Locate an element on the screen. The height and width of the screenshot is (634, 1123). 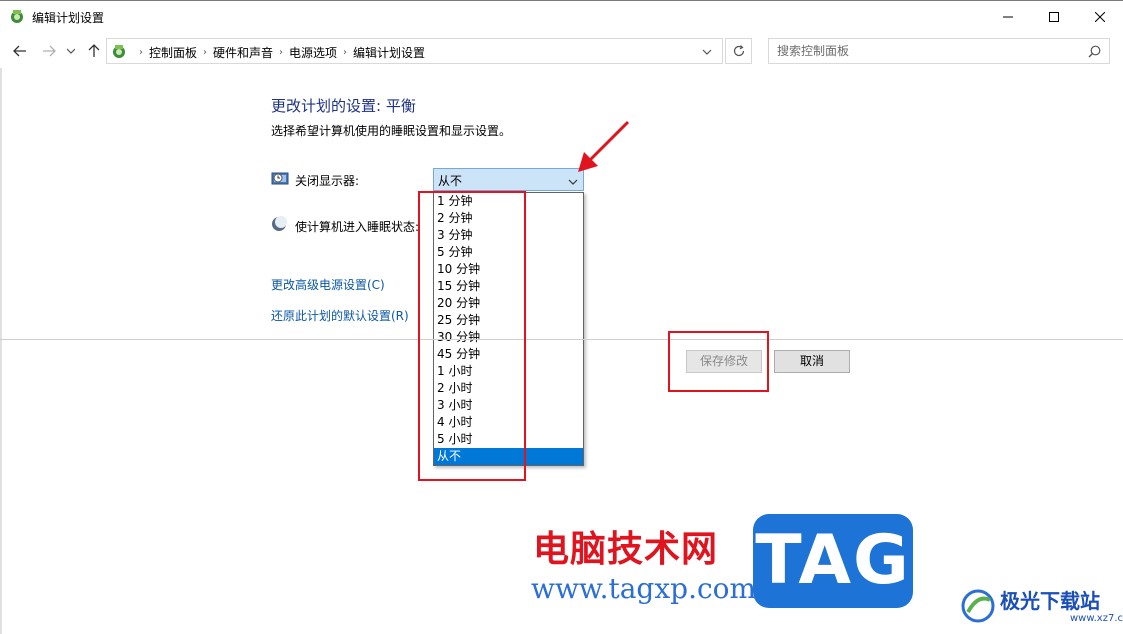
forward-button is located at coordinates (49, 51).